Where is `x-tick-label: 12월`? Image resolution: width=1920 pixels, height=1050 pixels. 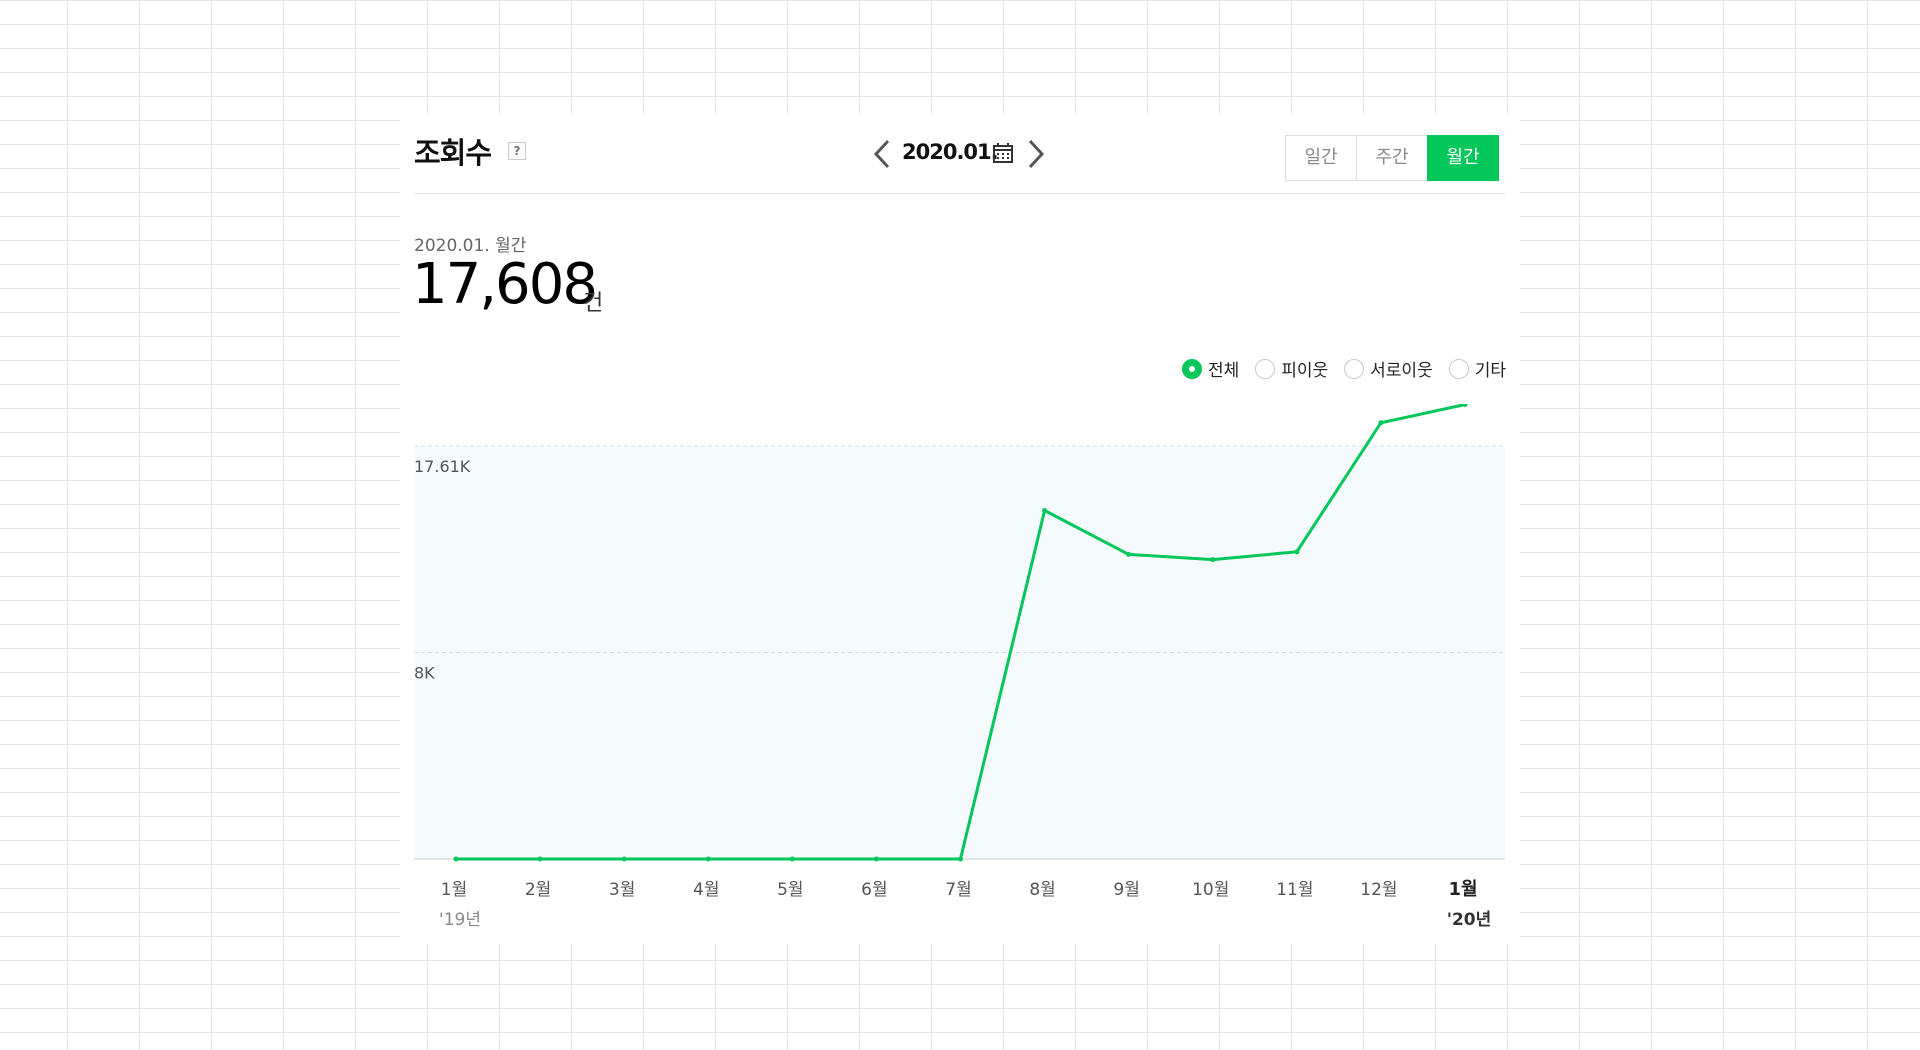
x-tick-label: 12월 is located at coordinates (1378, 890).